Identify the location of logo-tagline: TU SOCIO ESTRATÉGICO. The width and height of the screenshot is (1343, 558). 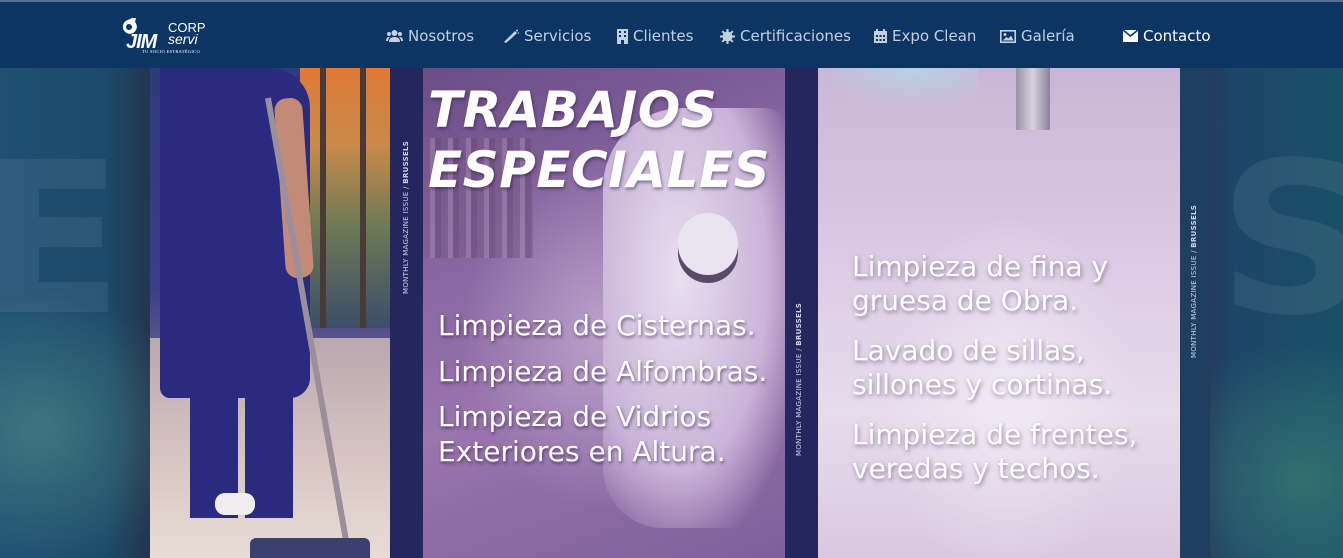
(171, 51).